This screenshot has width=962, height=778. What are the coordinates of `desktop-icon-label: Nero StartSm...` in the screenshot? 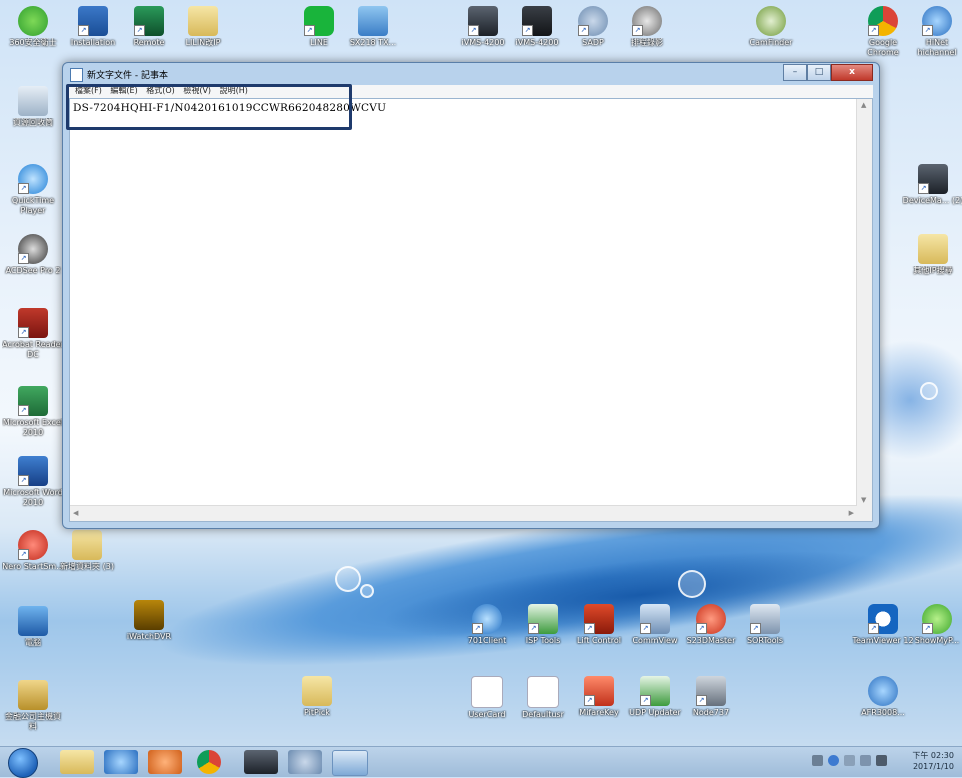 It's located at (33, 566).